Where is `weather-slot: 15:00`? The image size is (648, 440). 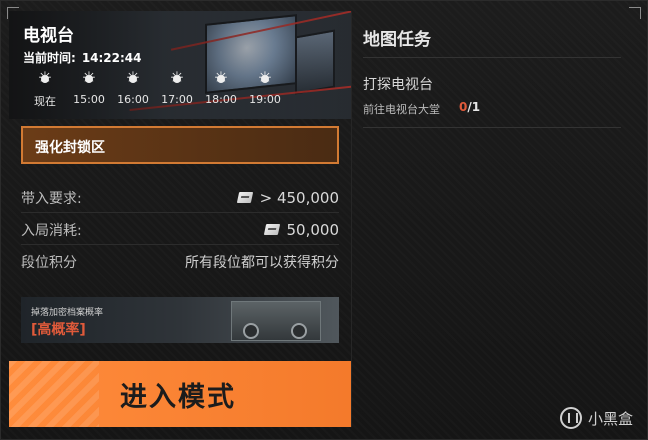
weather-slot: 15:00 is located at coordinates (89, 90).